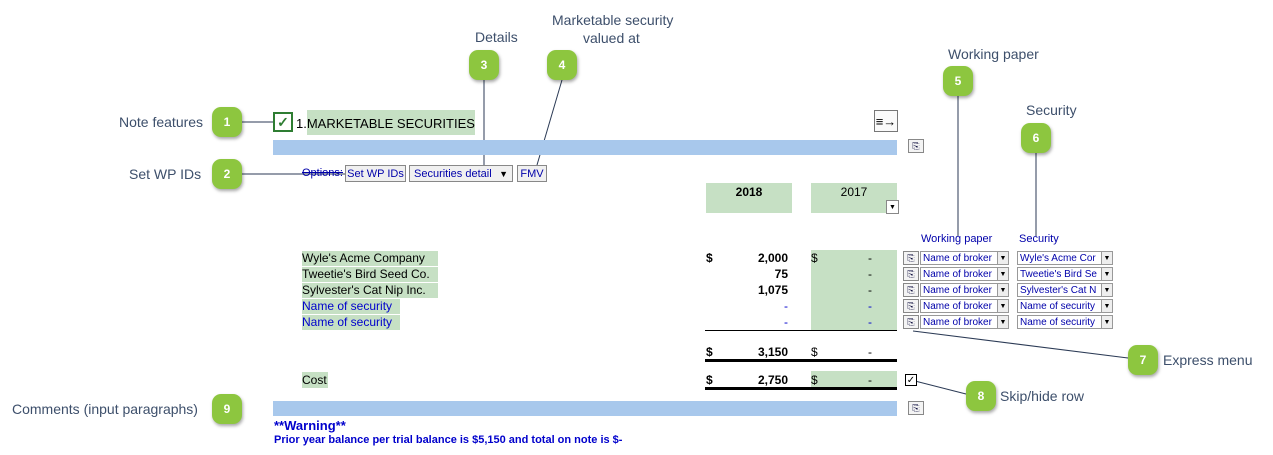 The image size is (1273, 455). Describe the element at coordinates (310, 425) in the screenshot. I see `warning-title: **Warning**` at that location.